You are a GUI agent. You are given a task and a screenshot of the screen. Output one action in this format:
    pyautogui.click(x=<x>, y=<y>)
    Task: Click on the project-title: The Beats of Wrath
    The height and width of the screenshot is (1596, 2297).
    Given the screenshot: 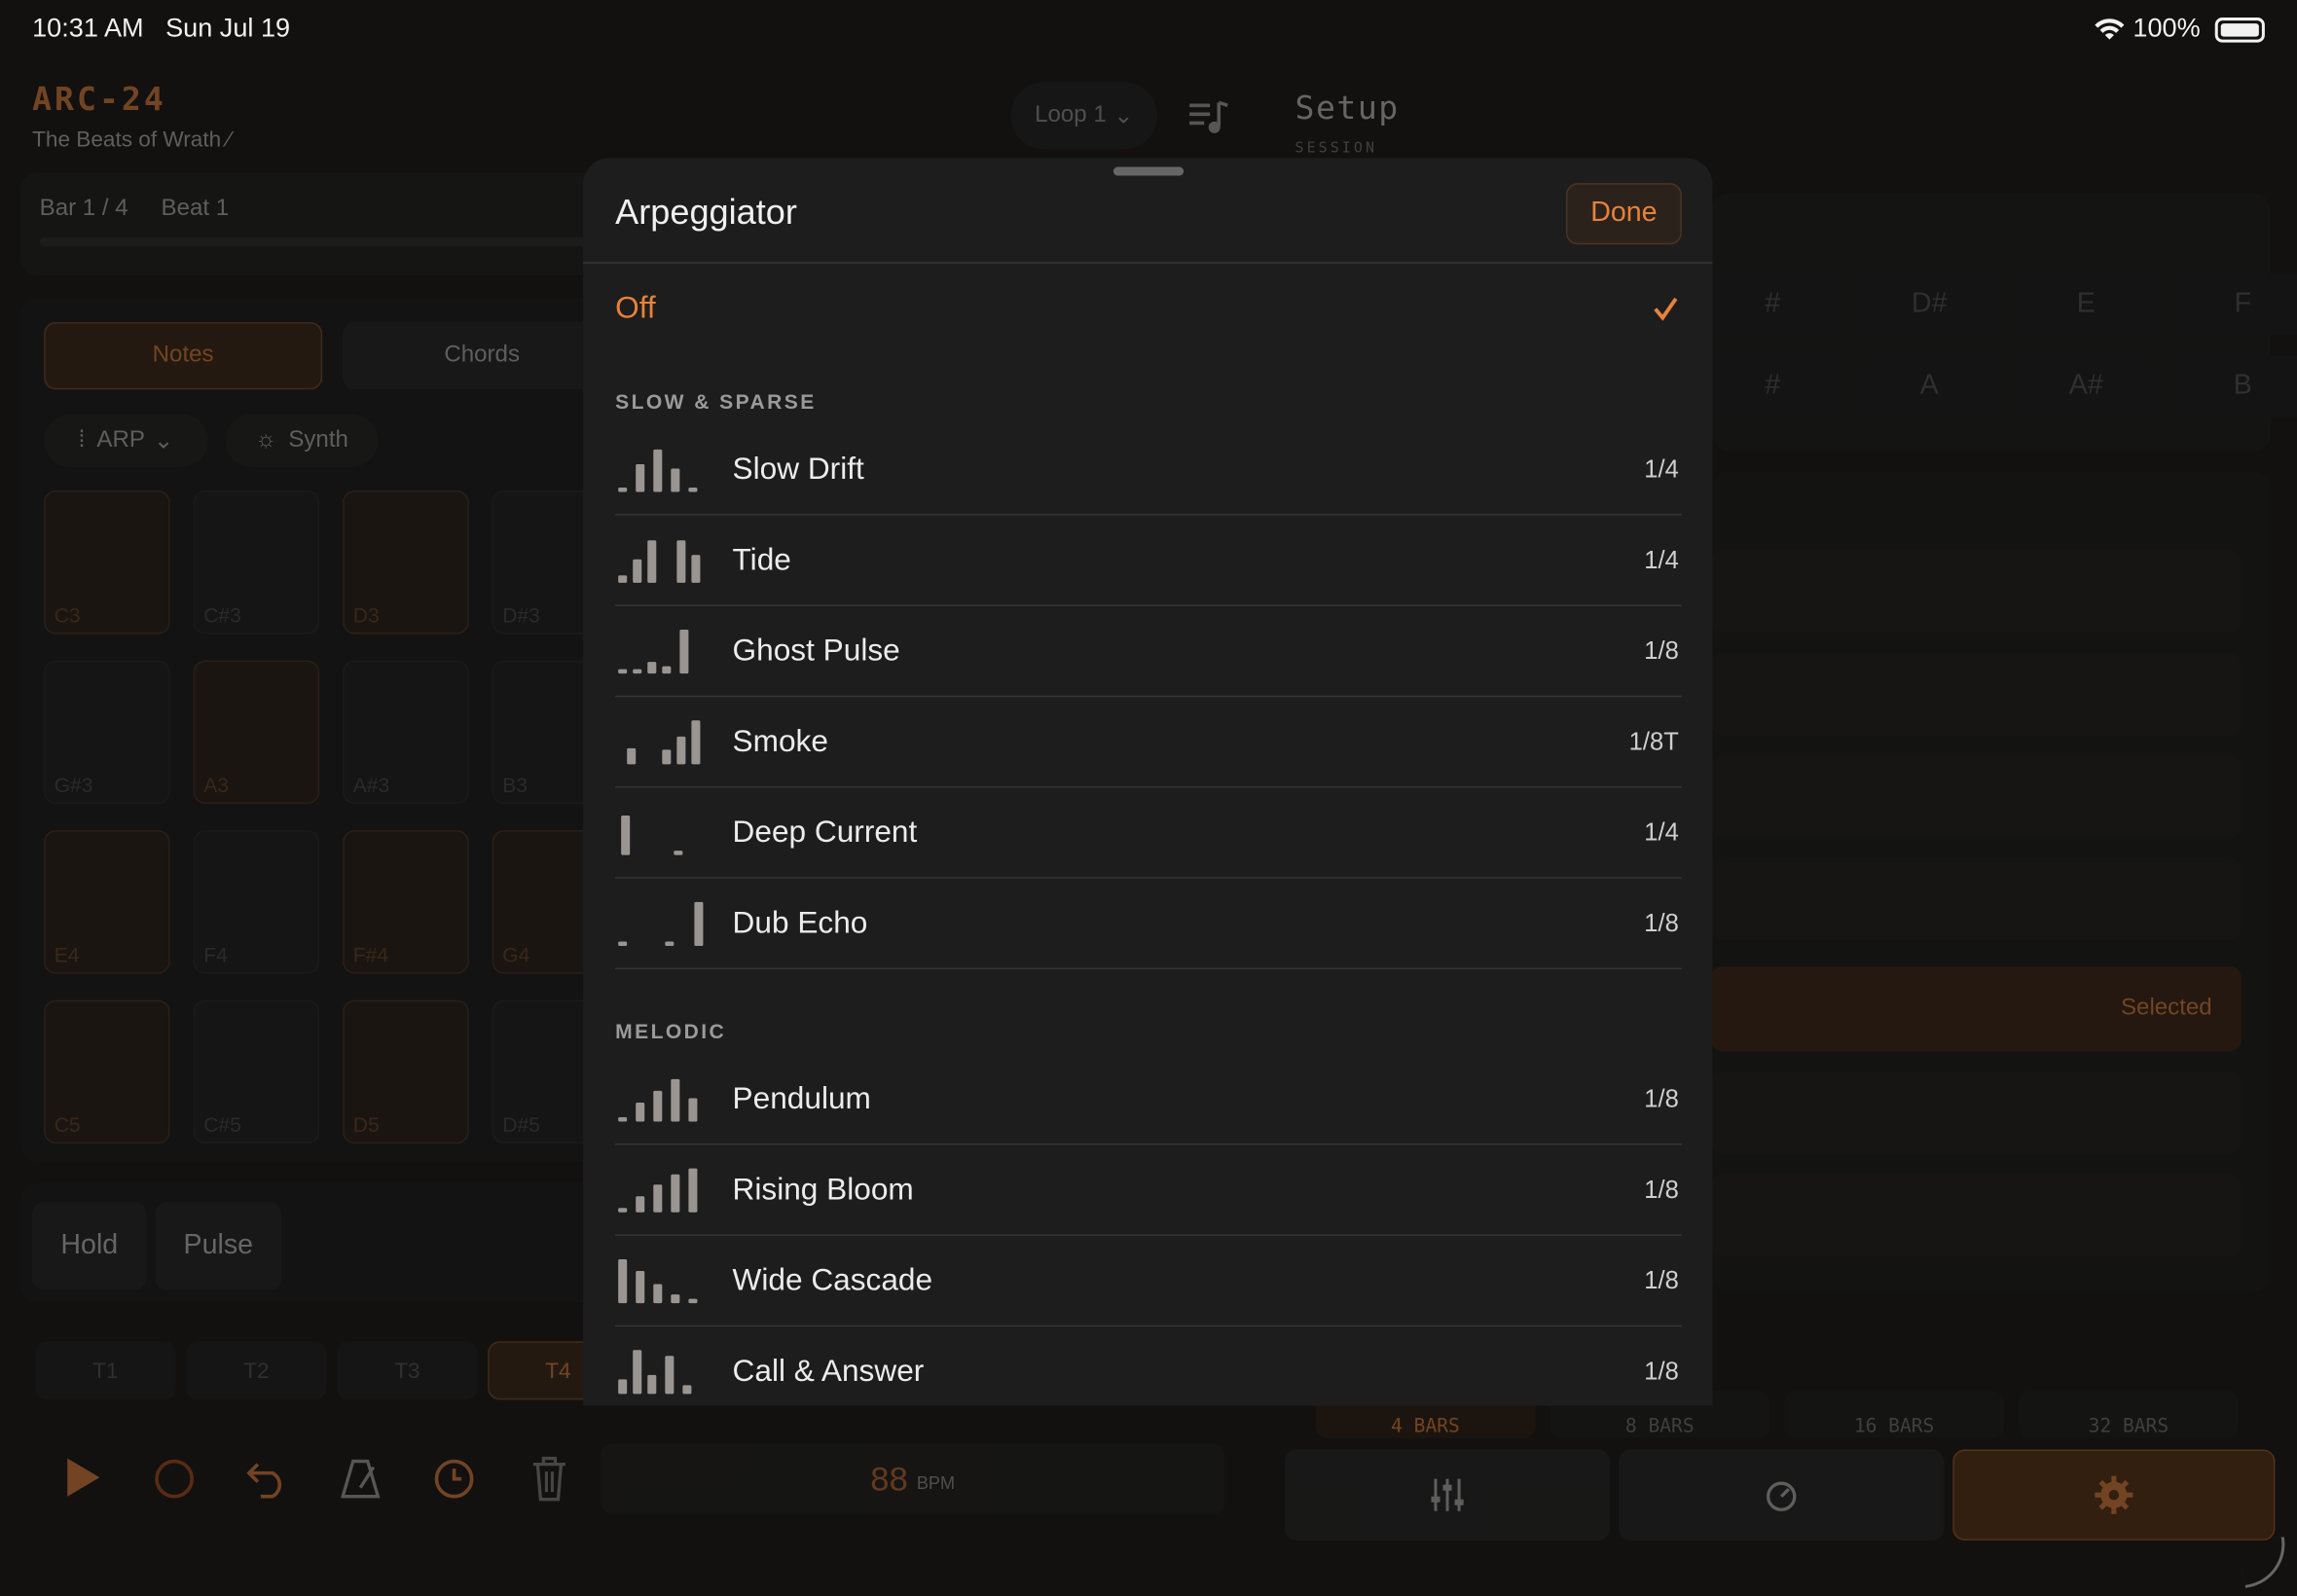 What is the action you would take?
    pyautogui.click(x=127, y=140)
    